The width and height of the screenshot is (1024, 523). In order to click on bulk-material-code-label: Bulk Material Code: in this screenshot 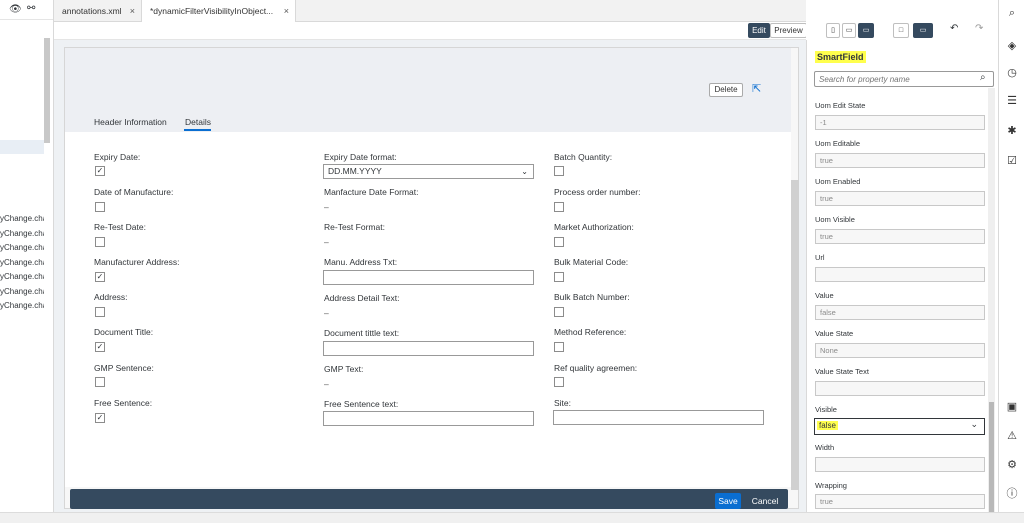, I will do `click(591, 262)`.